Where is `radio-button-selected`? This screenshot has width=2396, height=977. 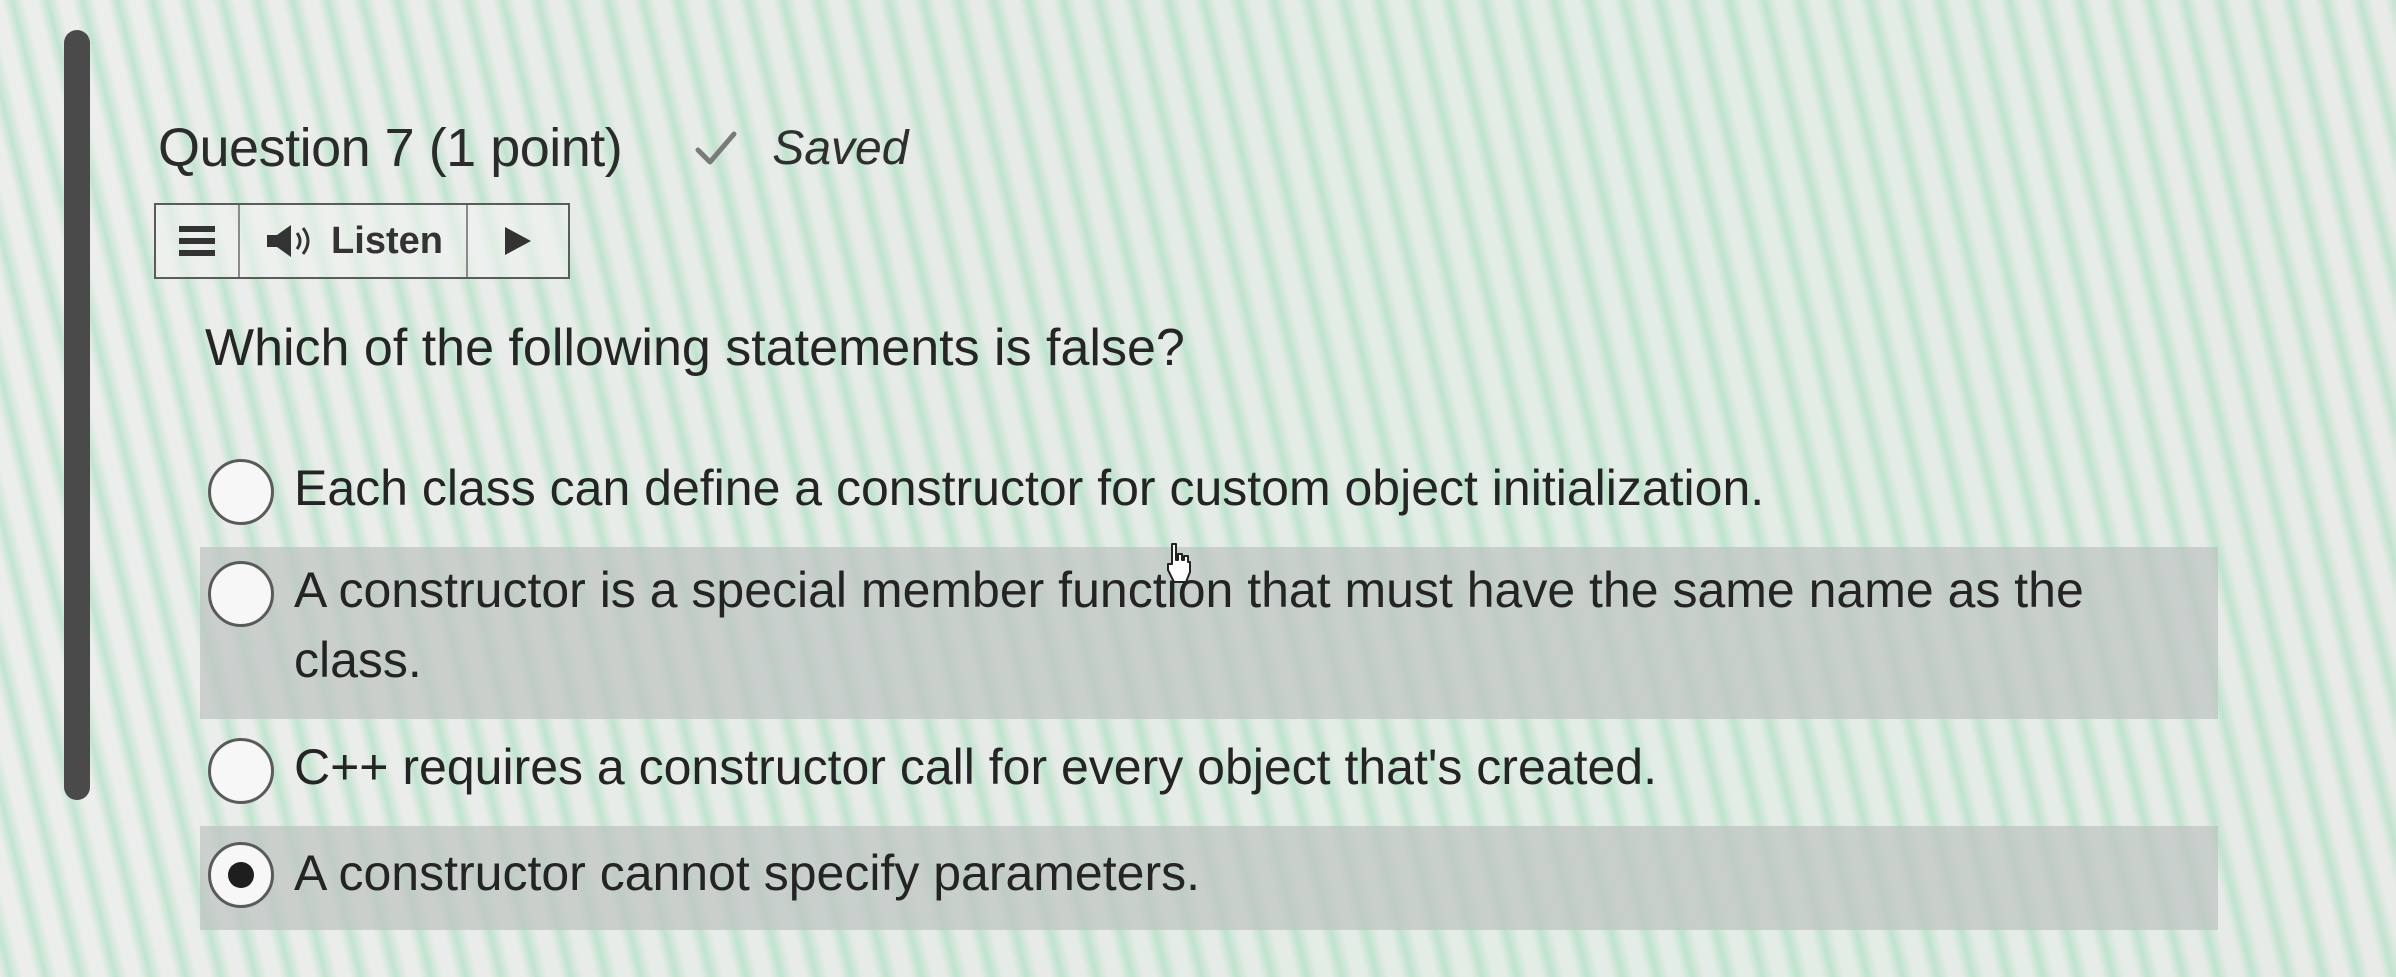
radio-button-selected is located at coordinates (241, 875).